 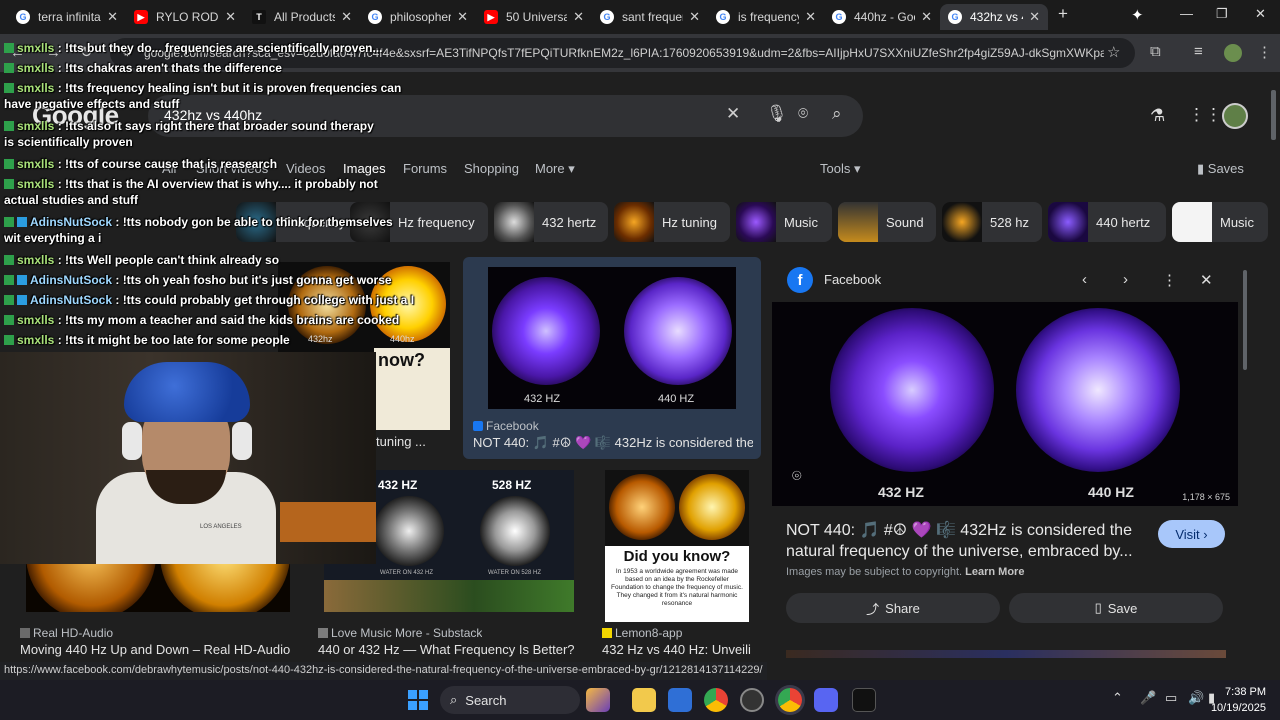 I want to click on file-explorer-icon, so click(x=644, y=700).